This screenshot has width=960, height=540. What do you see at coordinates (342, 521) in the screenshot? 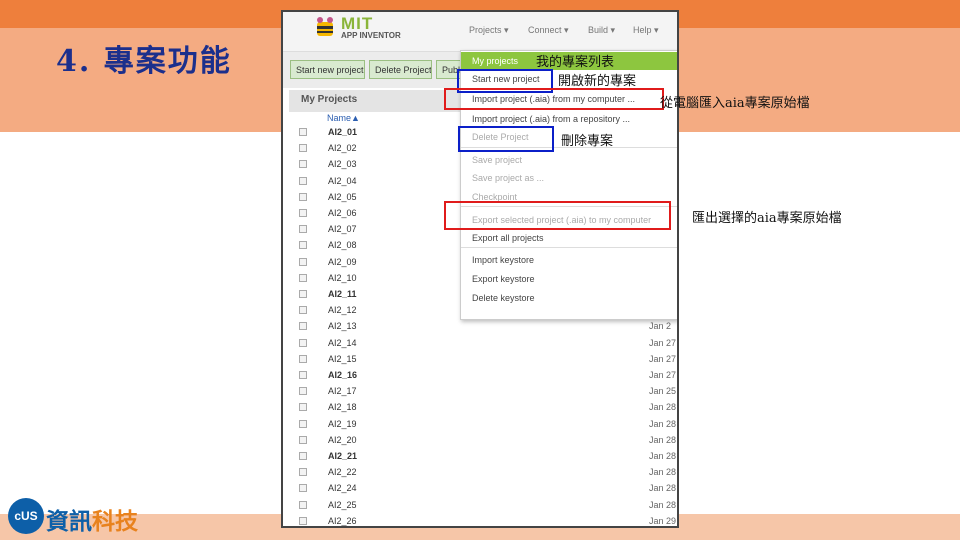
I see `project-name: AI2_26` at bounding box center [342, 521].